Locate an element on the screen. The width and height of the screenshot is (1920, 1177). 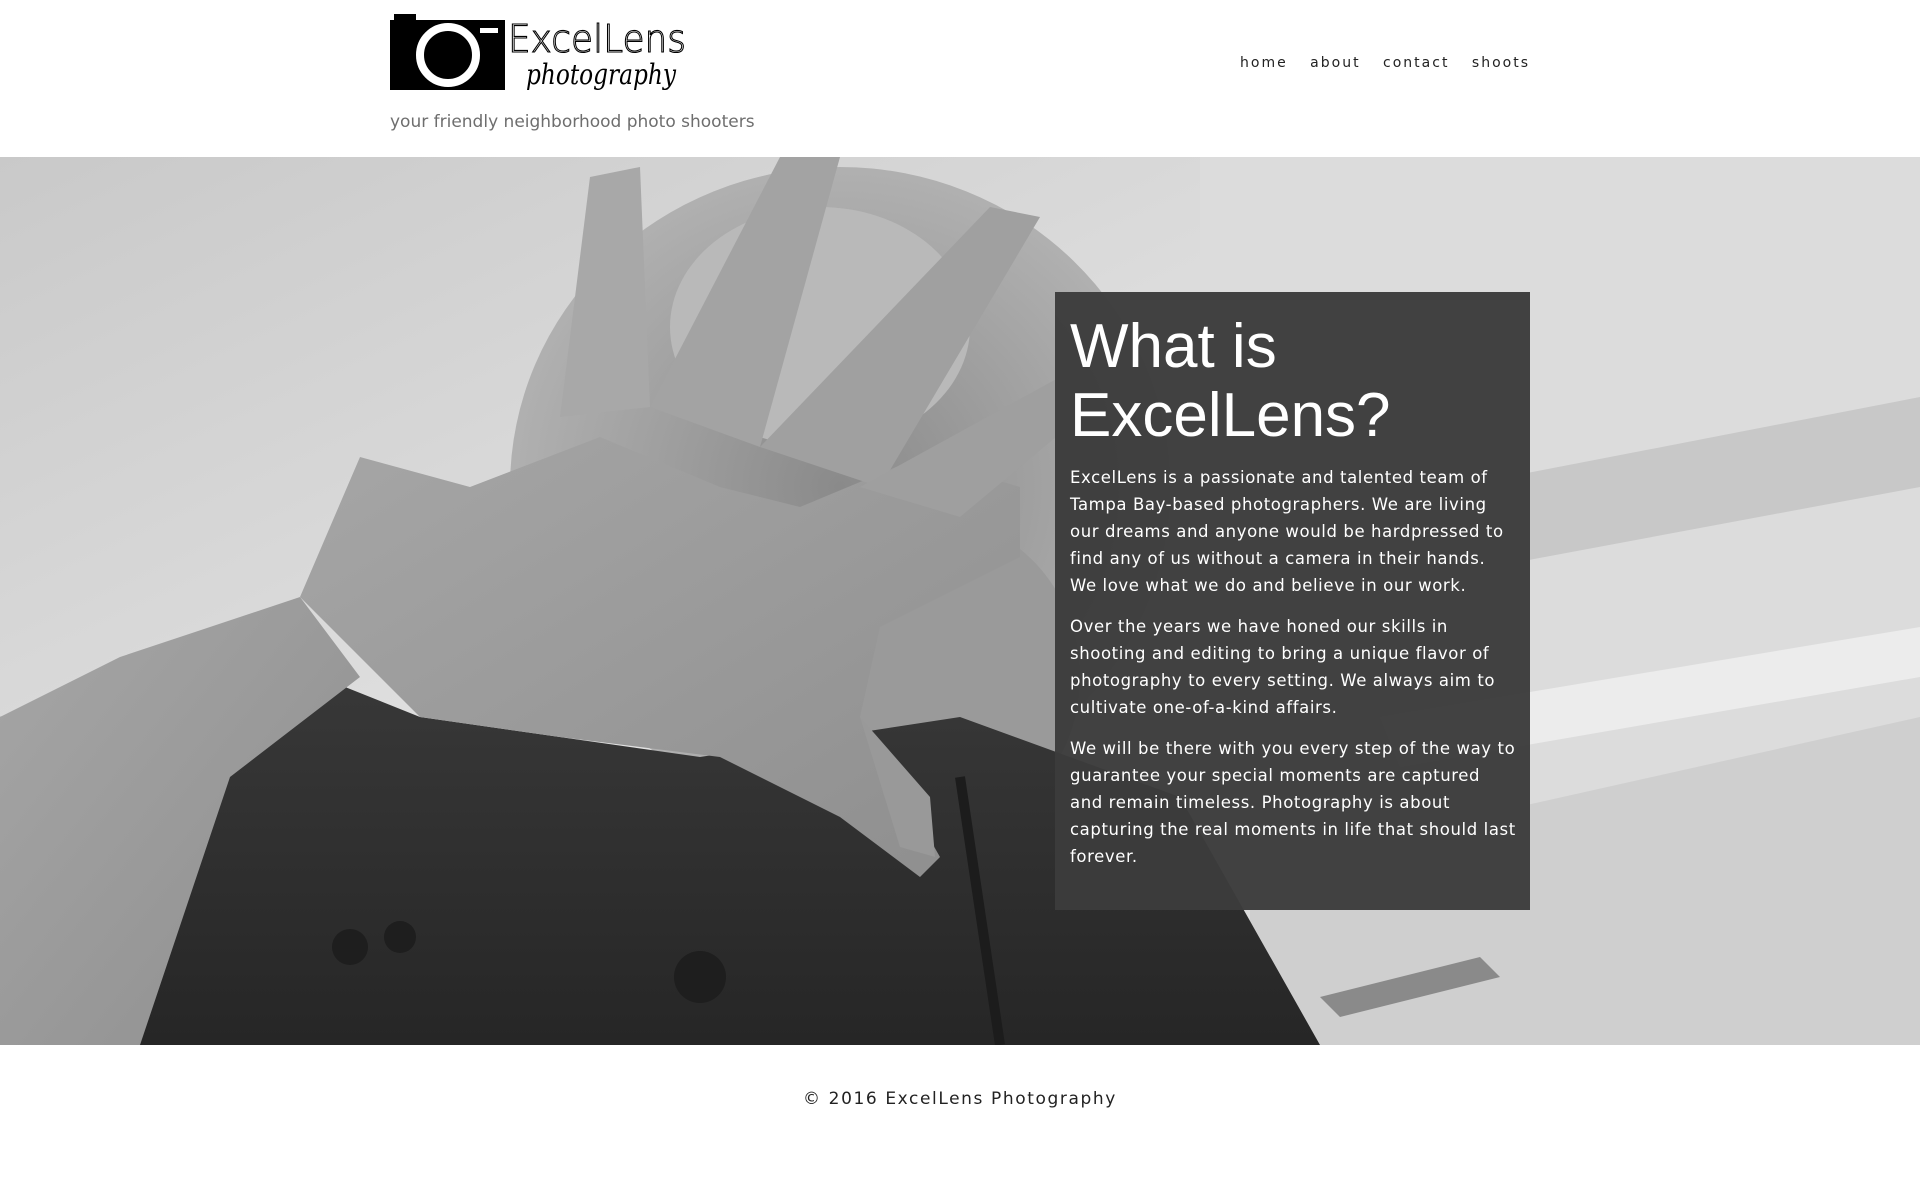
camera-icon is located at coordinates (447, 52).